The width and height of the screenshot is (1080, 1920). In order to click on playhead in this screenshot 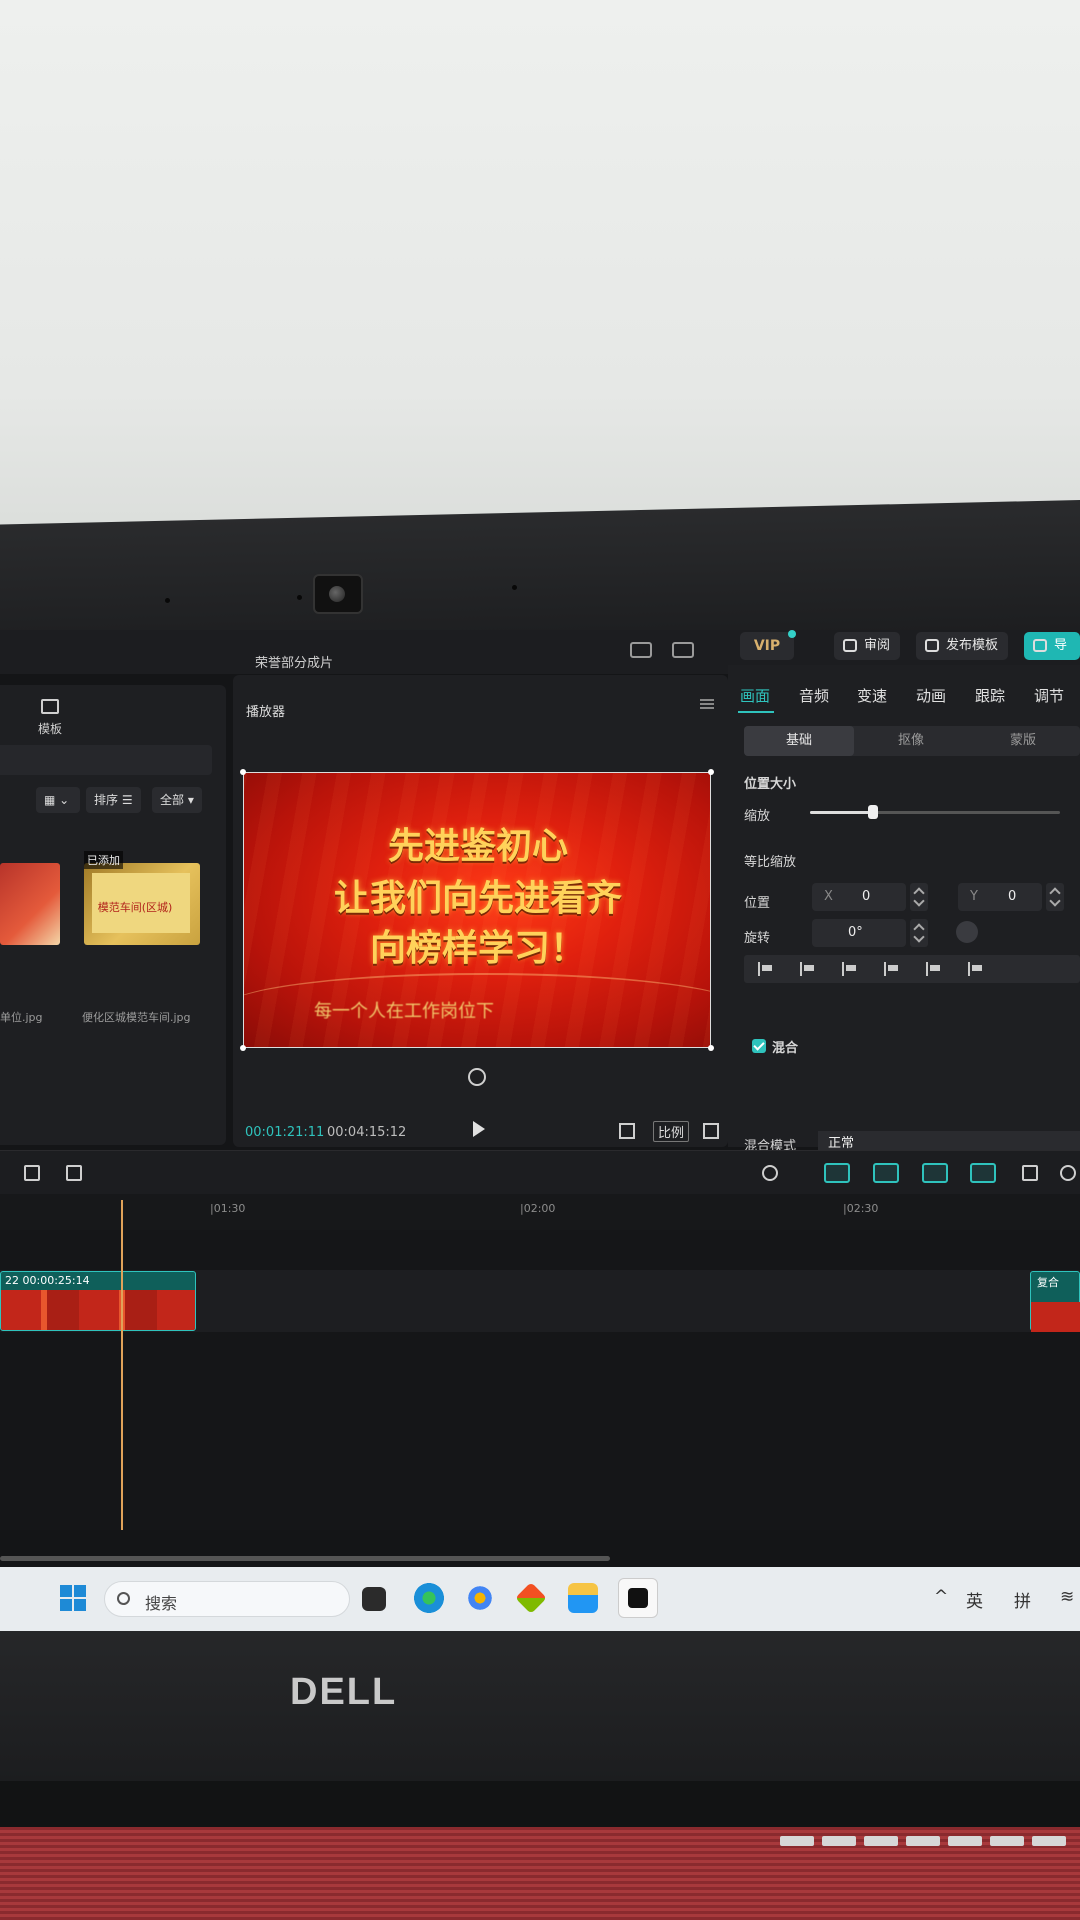, I will do `click(122, 1365)`.